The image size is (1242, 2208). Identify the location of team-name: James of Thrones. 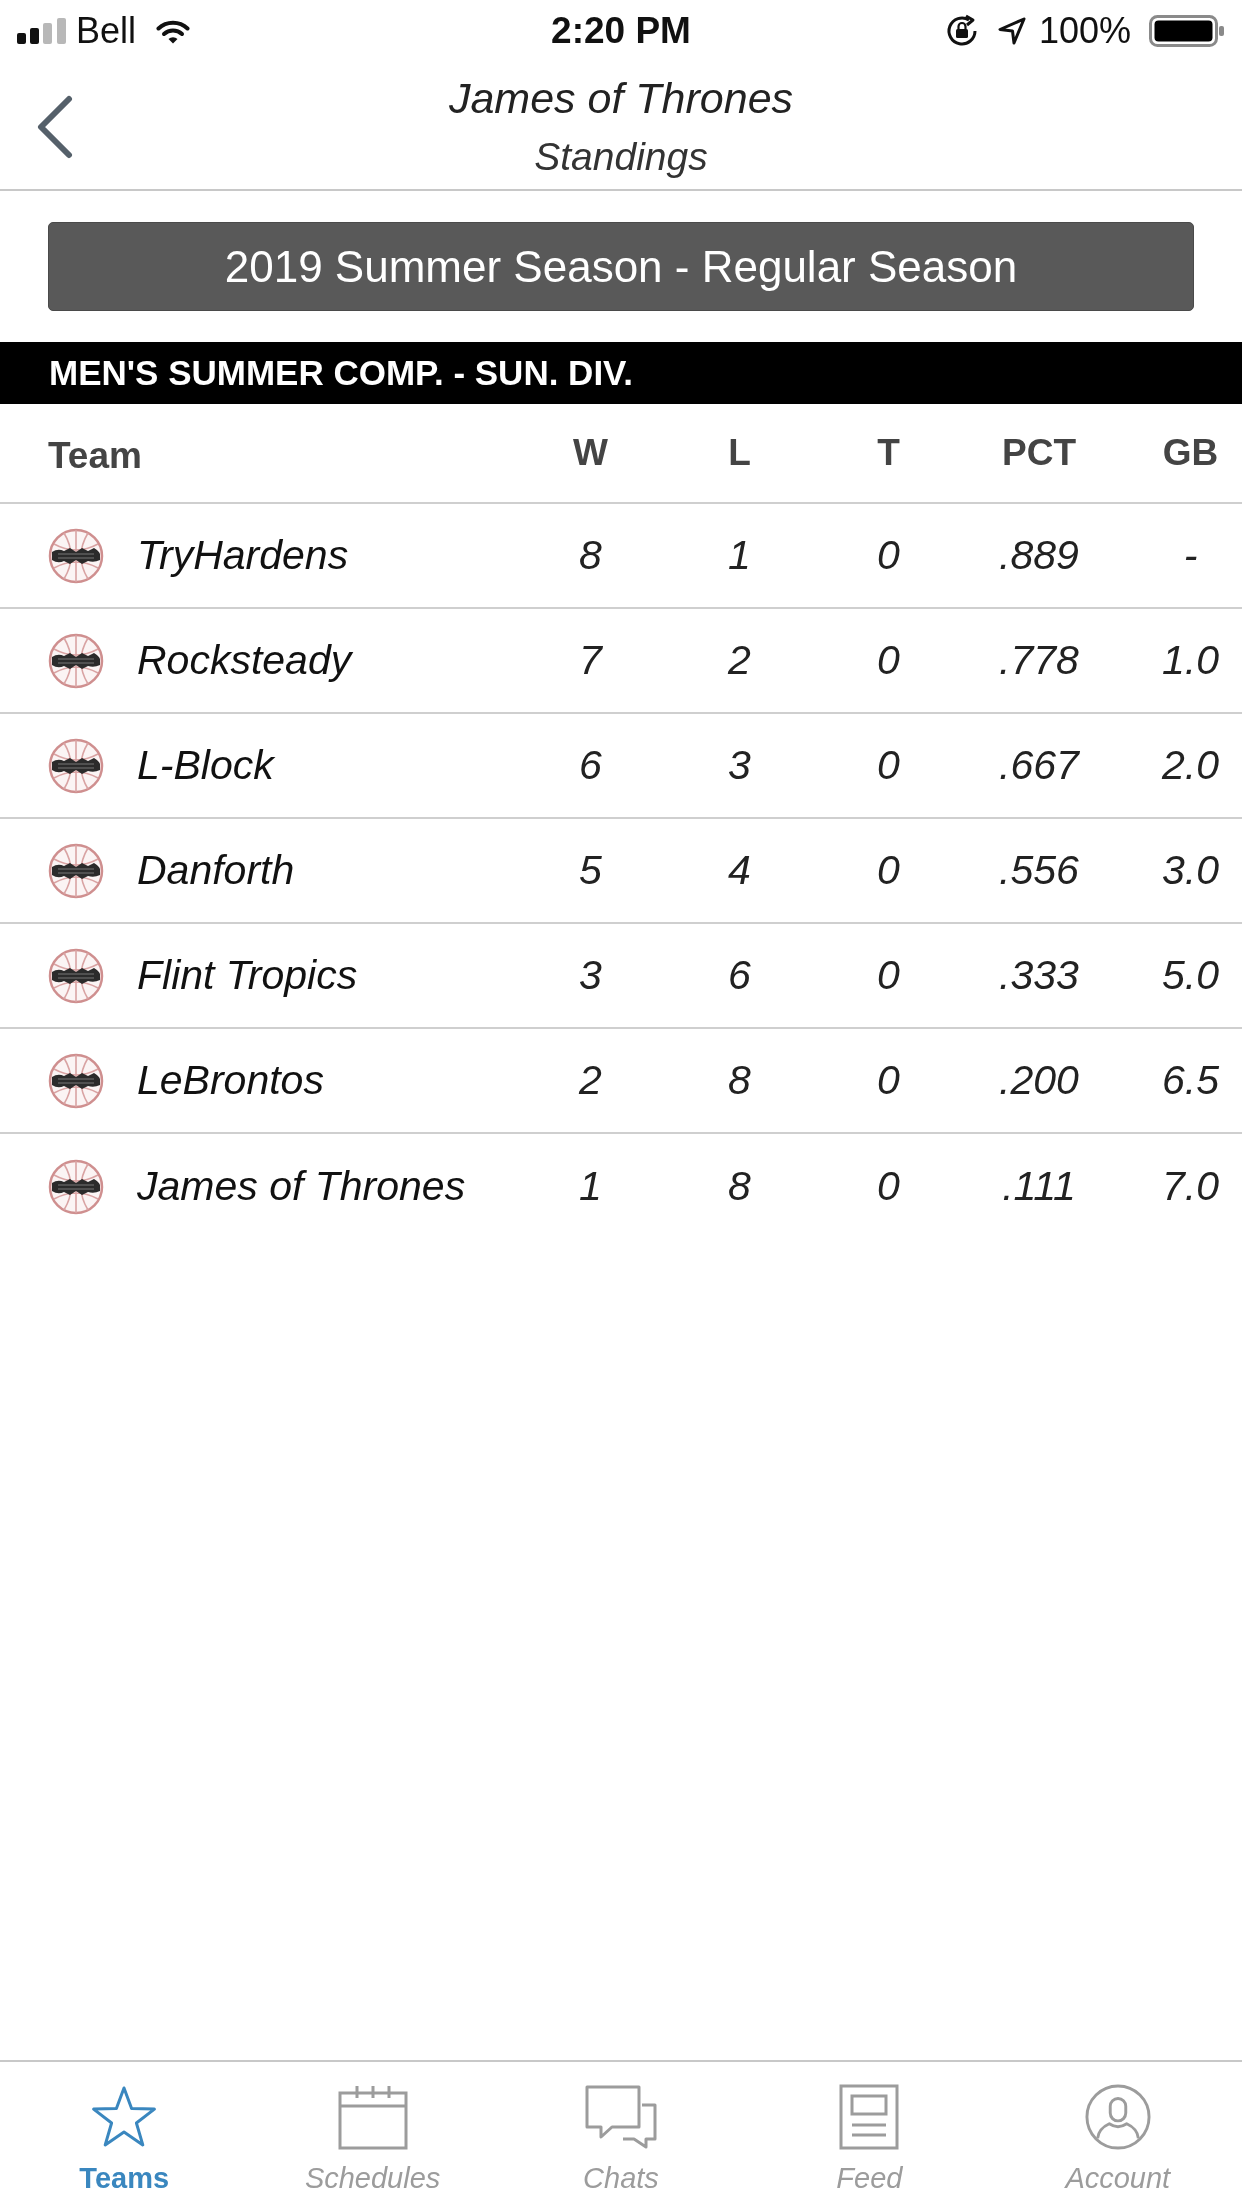
(301, 1186).